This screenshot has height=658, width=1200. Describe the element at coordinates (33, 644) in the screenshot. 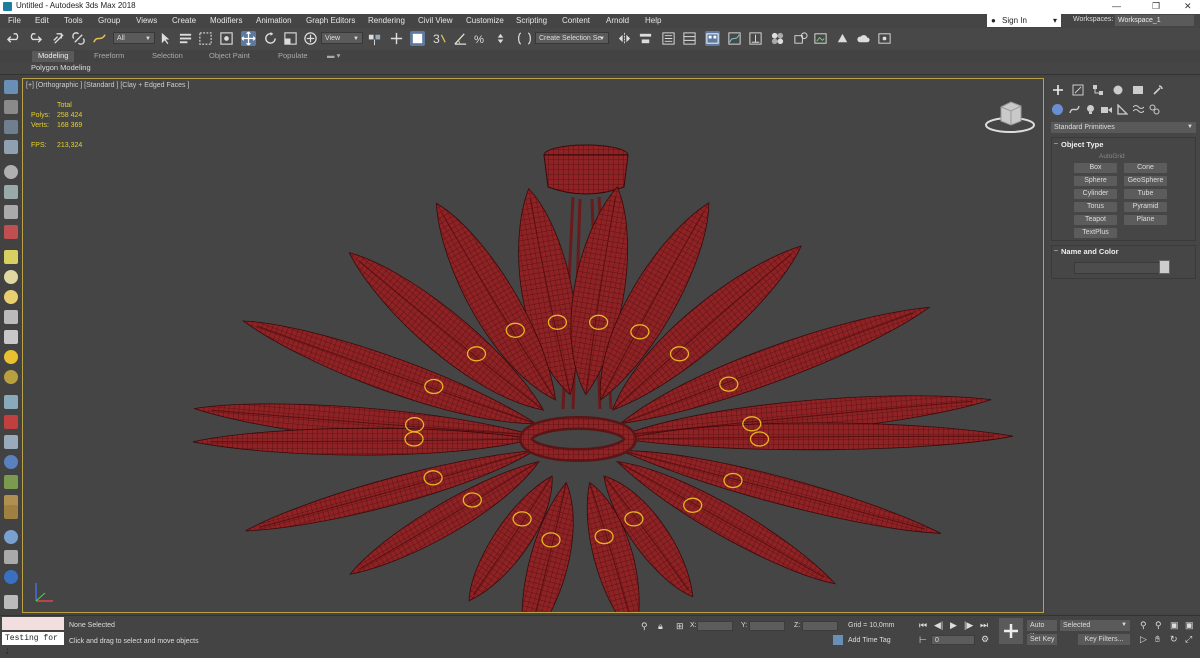

I see `maxscript-mini-listener: Testing for ;` at that location.